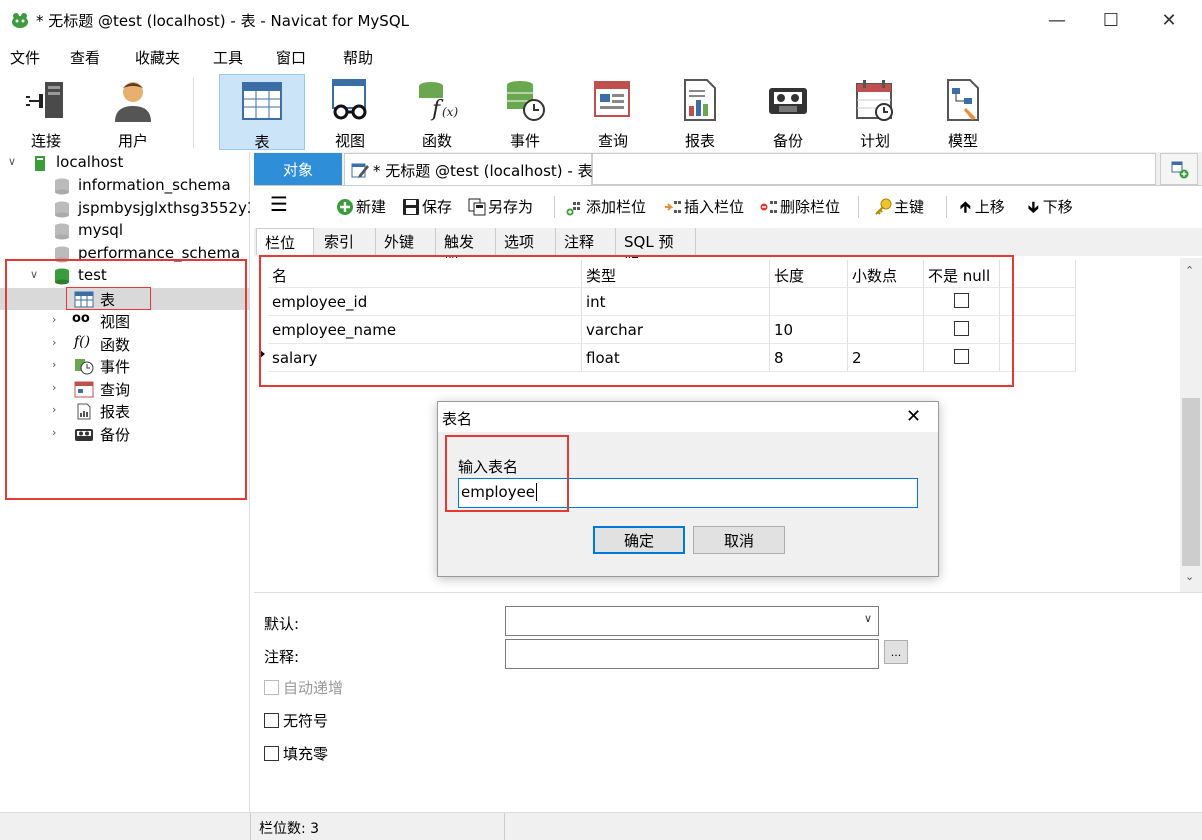  I want to click on save-as-button: 另存为, so click(500, 206).